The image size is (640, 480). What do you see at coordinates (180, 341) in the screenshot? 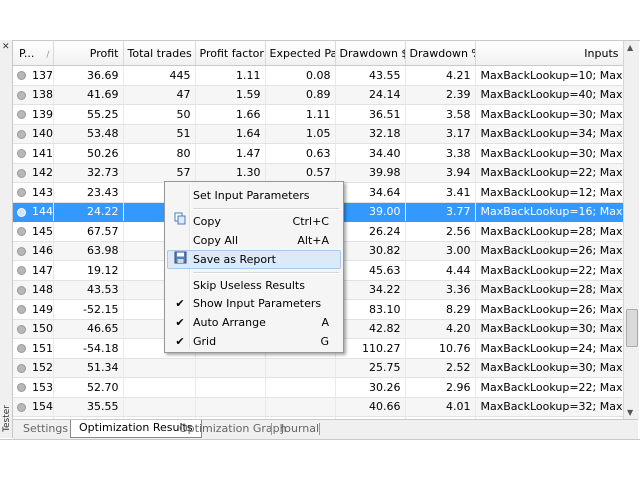
I see `checkmark-icon: ✔` at bounding box center [180, 341].